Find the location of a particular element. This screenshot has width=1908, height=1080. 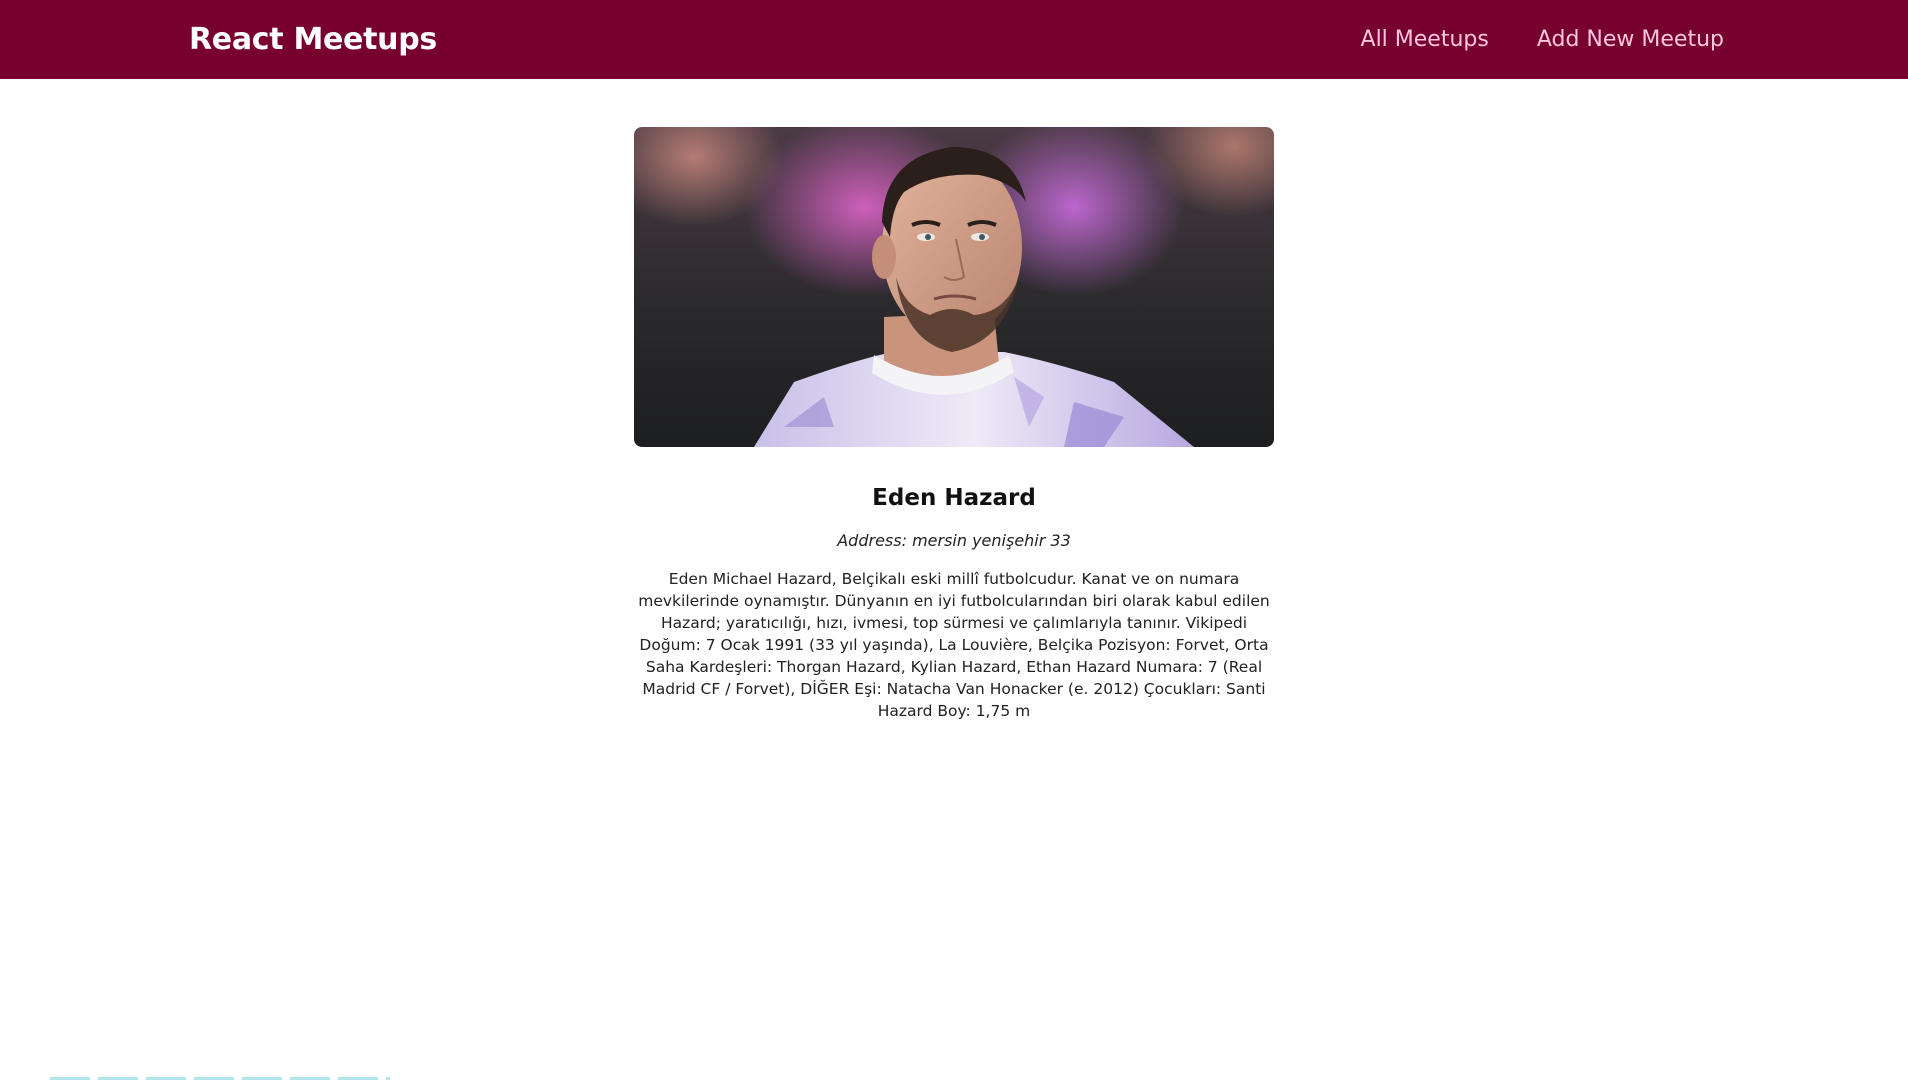

meetup-image is located at coordinates (954, 287).